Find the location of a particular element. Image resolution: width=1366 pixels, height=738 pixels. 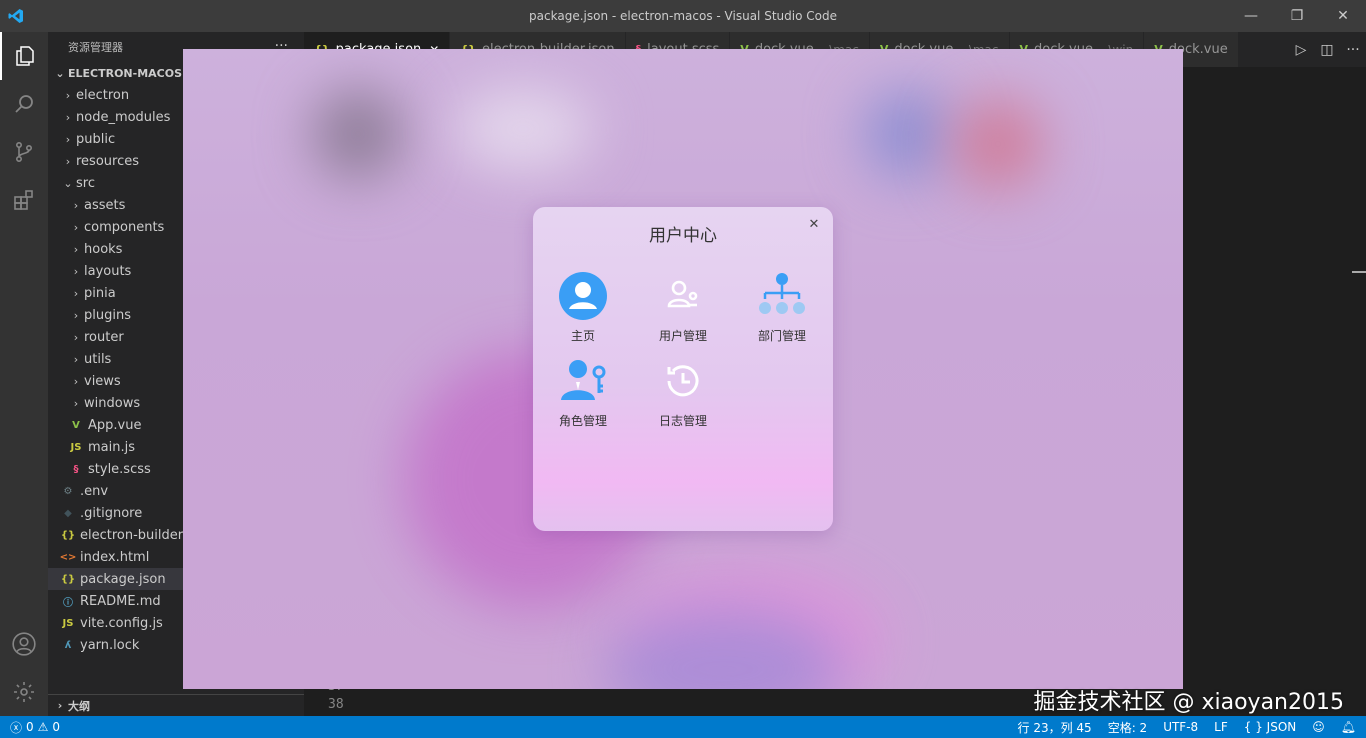

line-ending: LF is located at coordinates (1221, 727).